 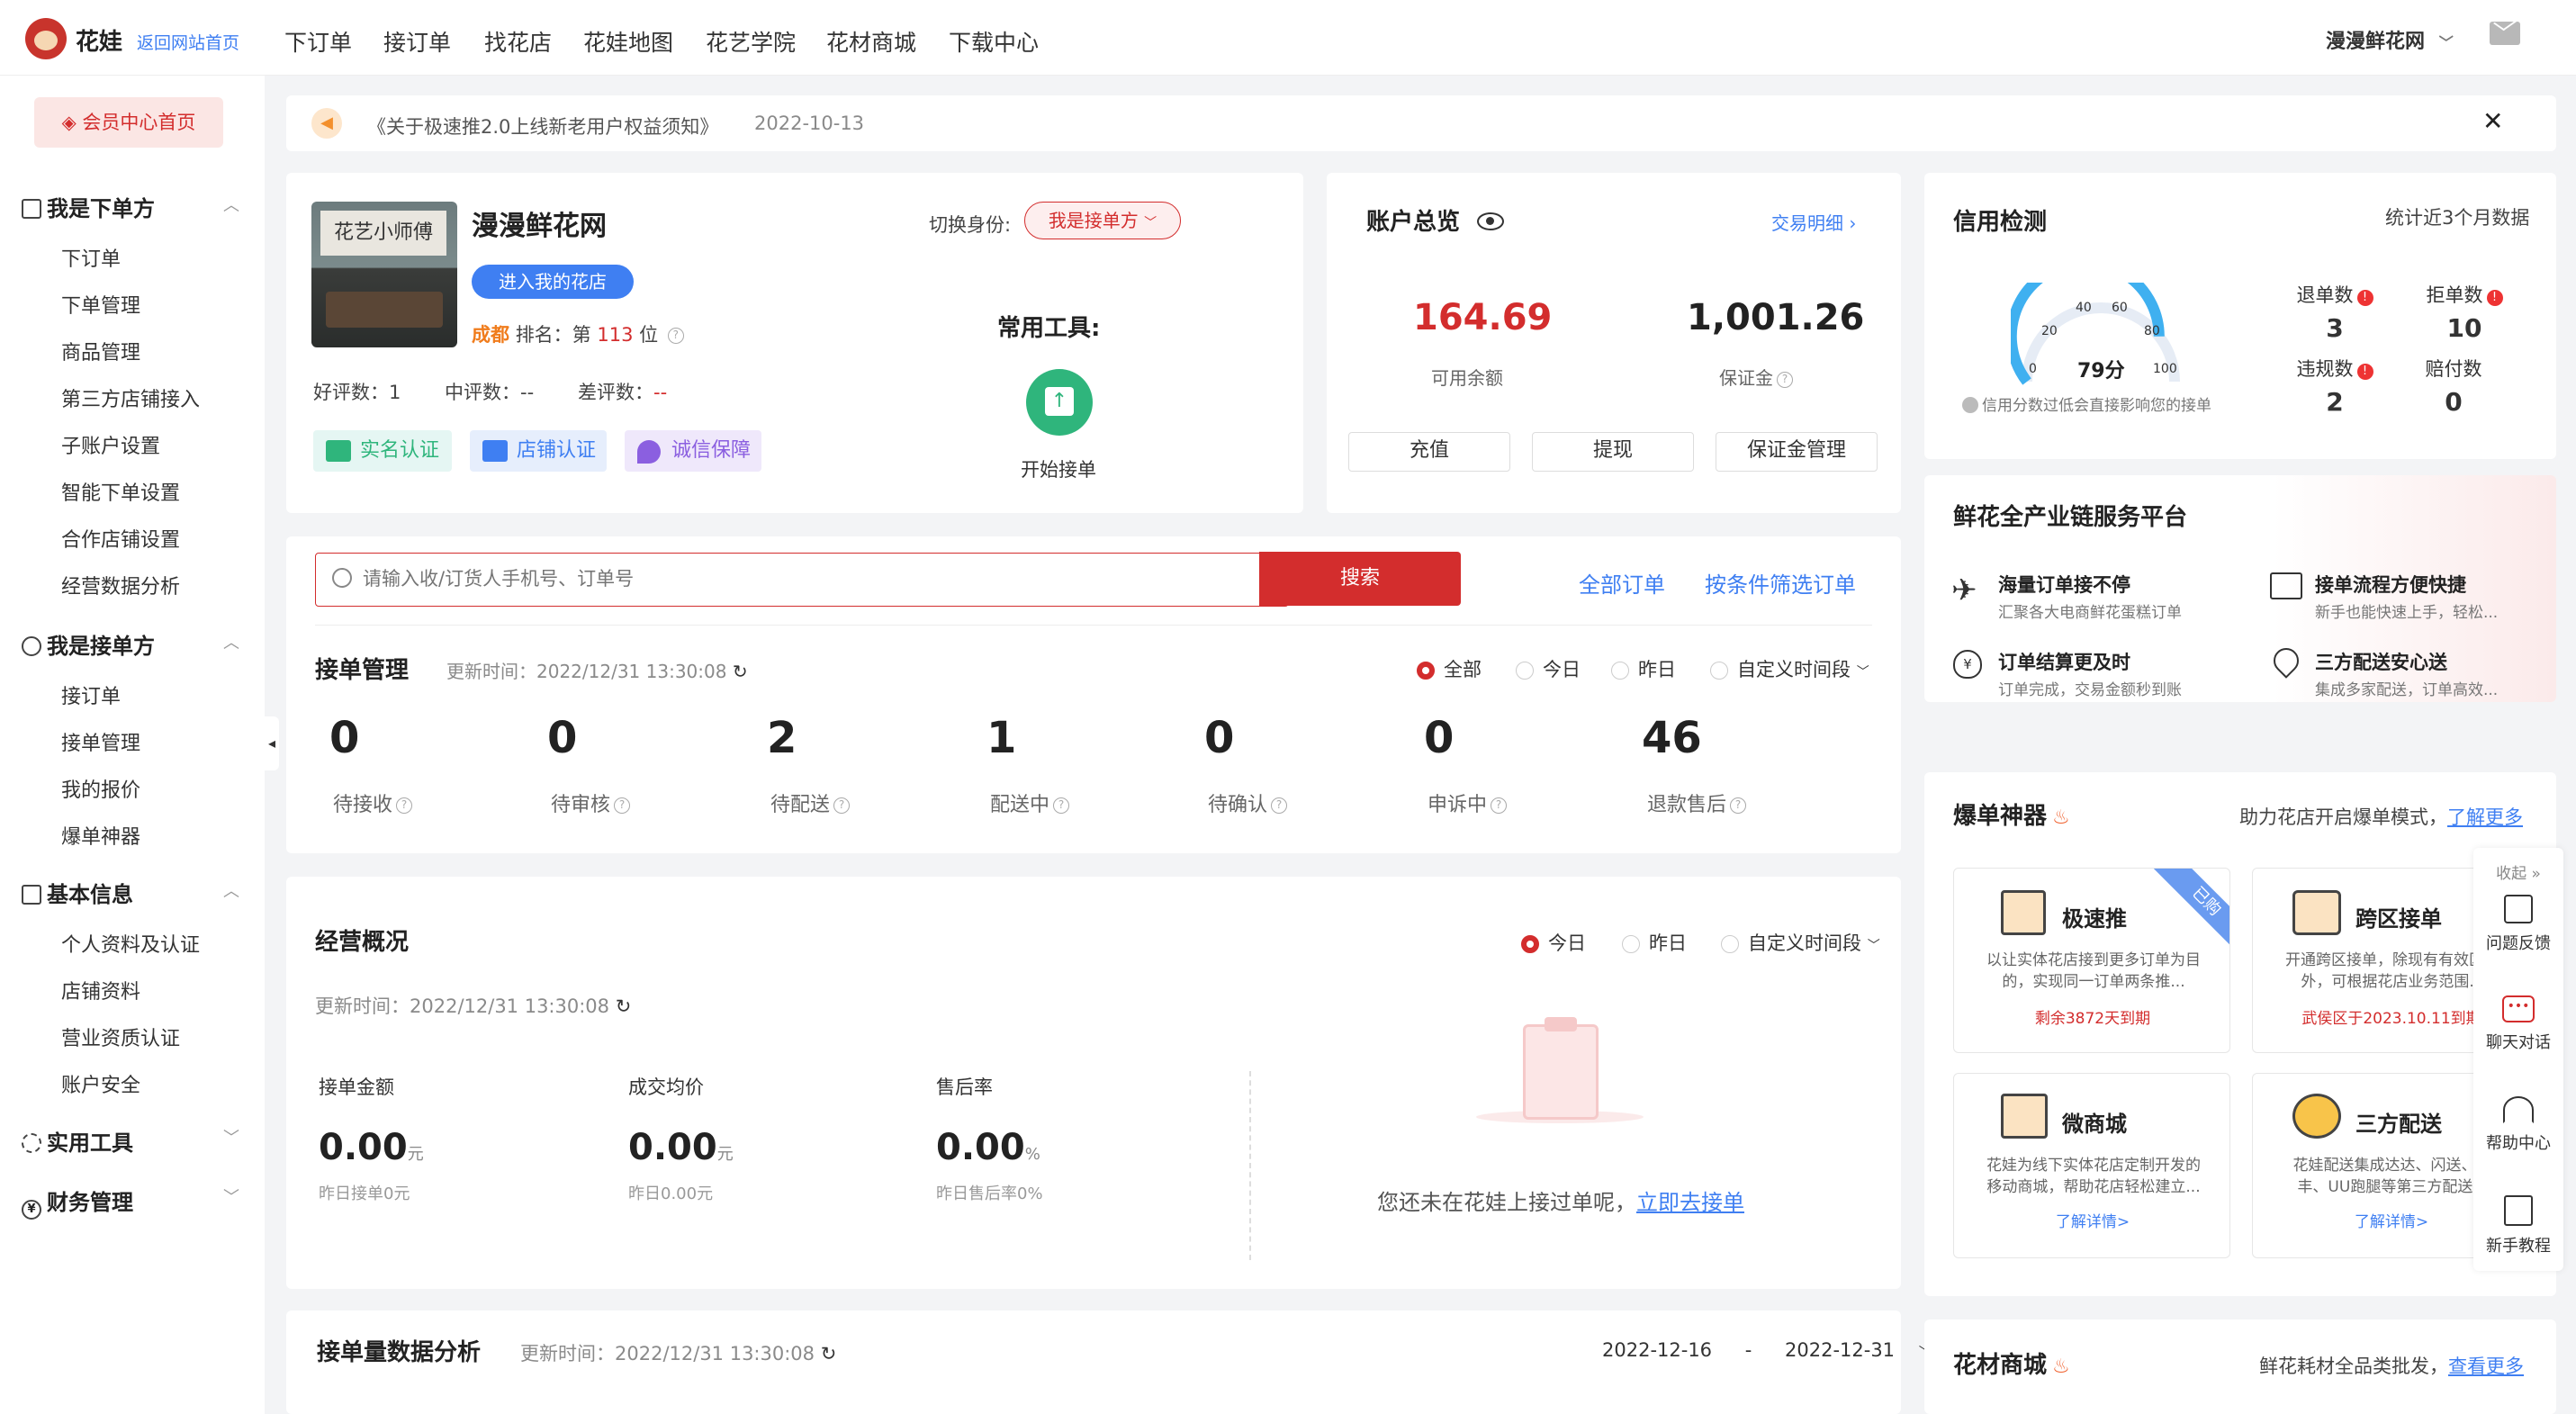 I want to click on deposit-manage-button: 保证金管理, so click(x=1797, y=452).